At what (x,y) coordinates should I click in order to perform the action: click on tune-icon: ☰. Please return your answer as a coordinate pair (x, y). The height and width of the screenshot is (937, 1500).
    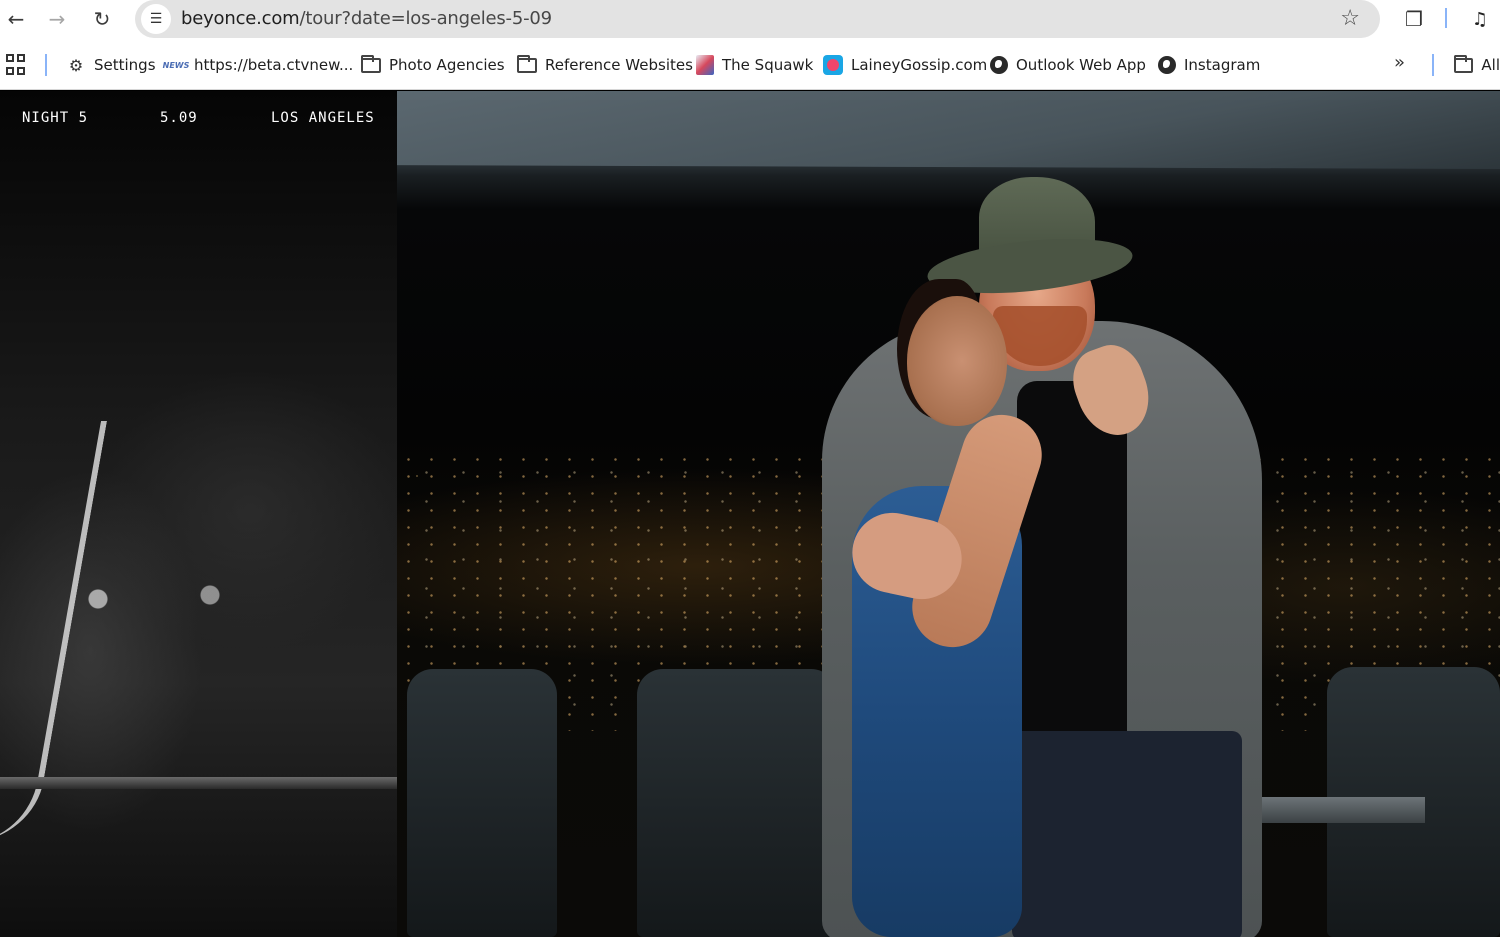
    Looking at the image, I should click on (156, 19).